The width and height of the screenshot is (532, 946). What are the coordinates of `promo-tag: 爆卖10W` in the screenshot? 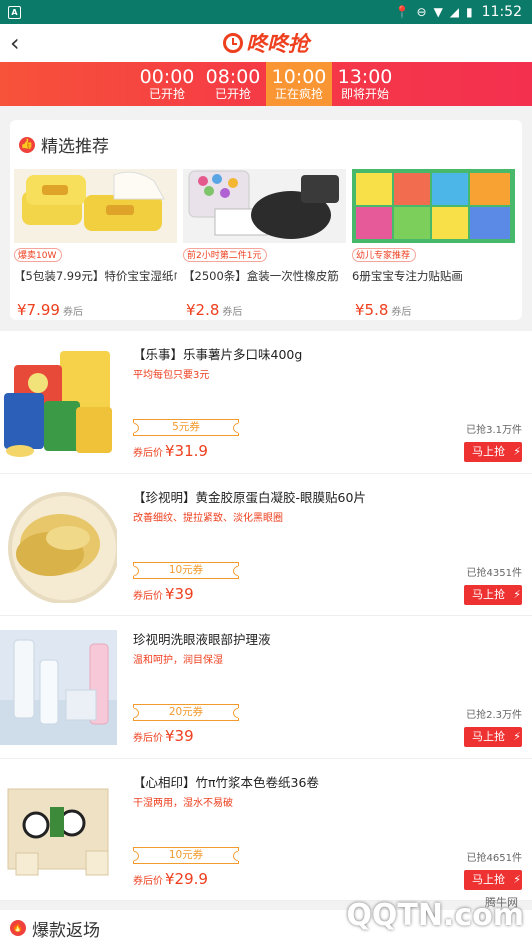 It's located at (38, 255).